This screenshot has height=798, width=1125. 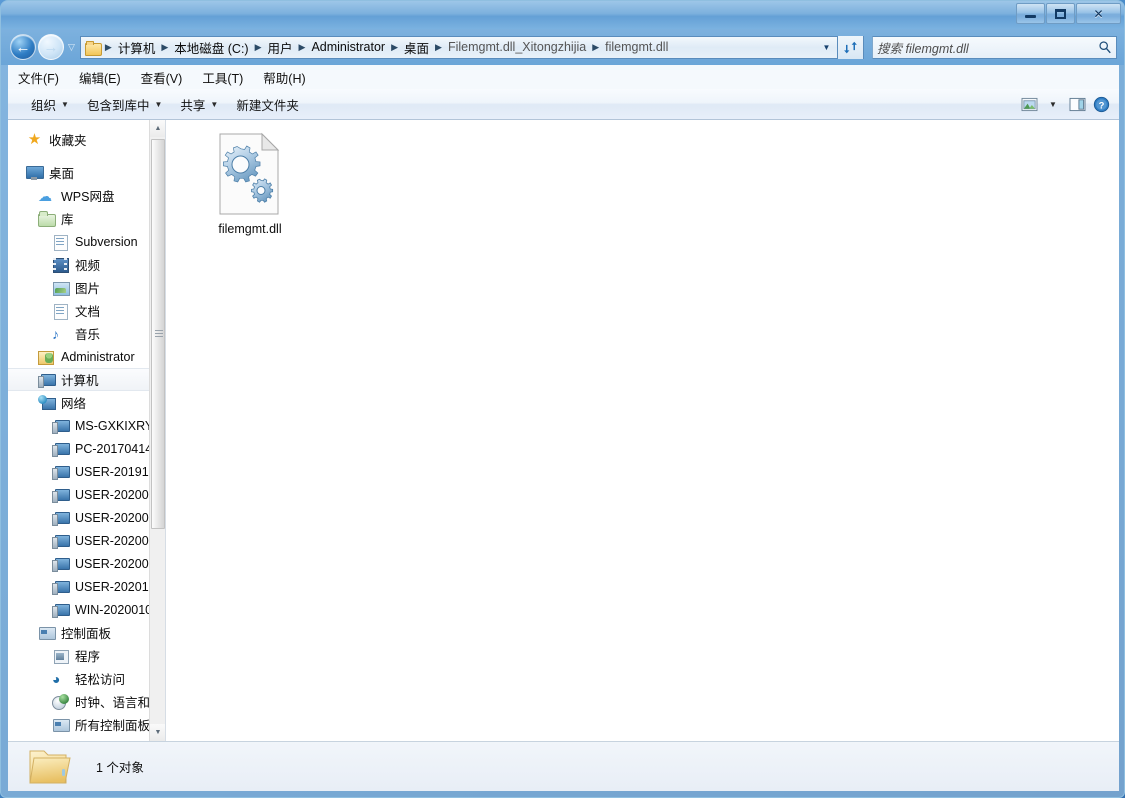 I want to click on search-input: 搜索 filemgmt.dll, so click(x=987, y=47).